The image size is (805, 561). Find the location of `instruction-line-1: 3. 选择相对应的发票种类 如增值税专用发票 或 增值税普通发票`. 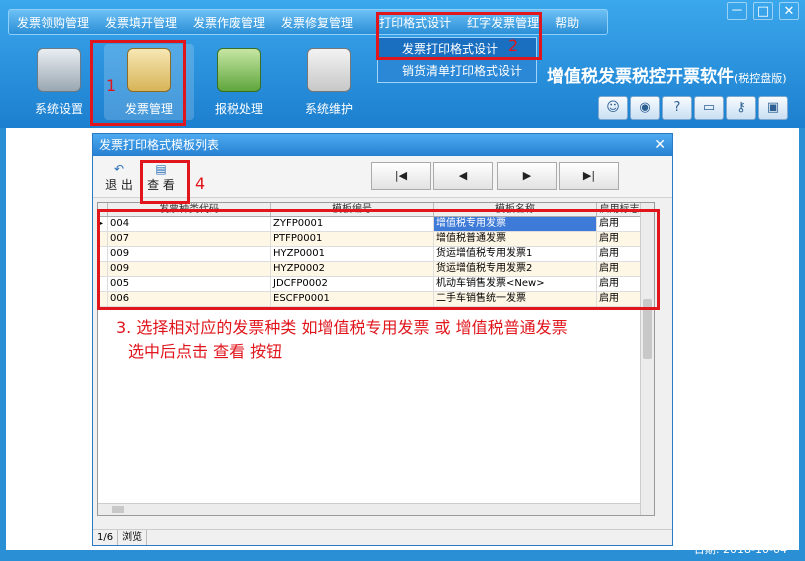

instruction-line-1: 3. 选择相对应的发票种类 如增值税专用发票 或 增值税普通发票 is located at coordinates (342, 327).